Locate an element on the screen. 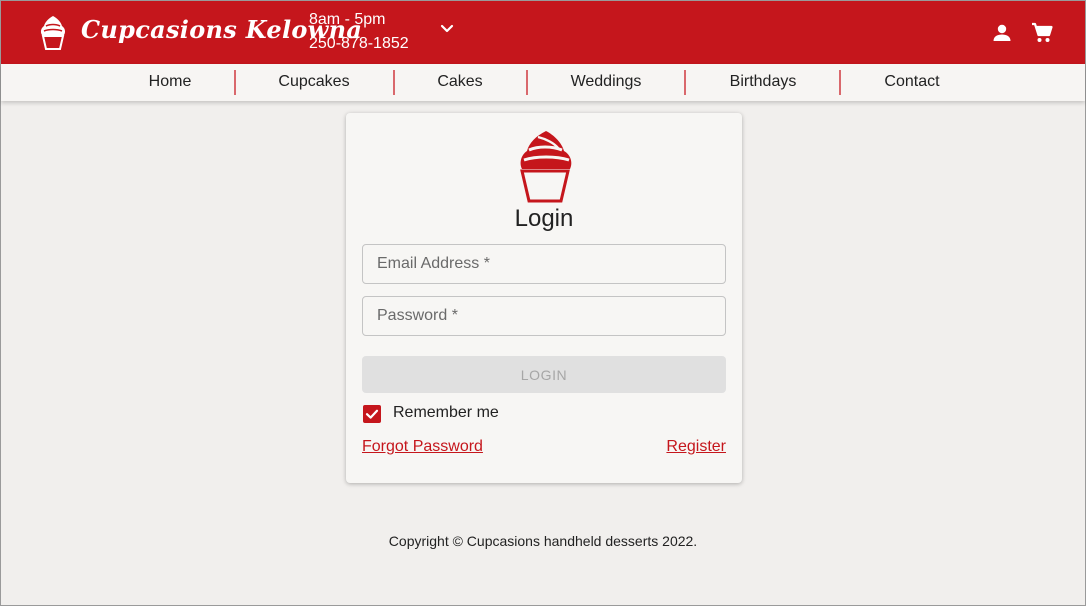  login-button: LOGIN is located at coordinates (544, 374).